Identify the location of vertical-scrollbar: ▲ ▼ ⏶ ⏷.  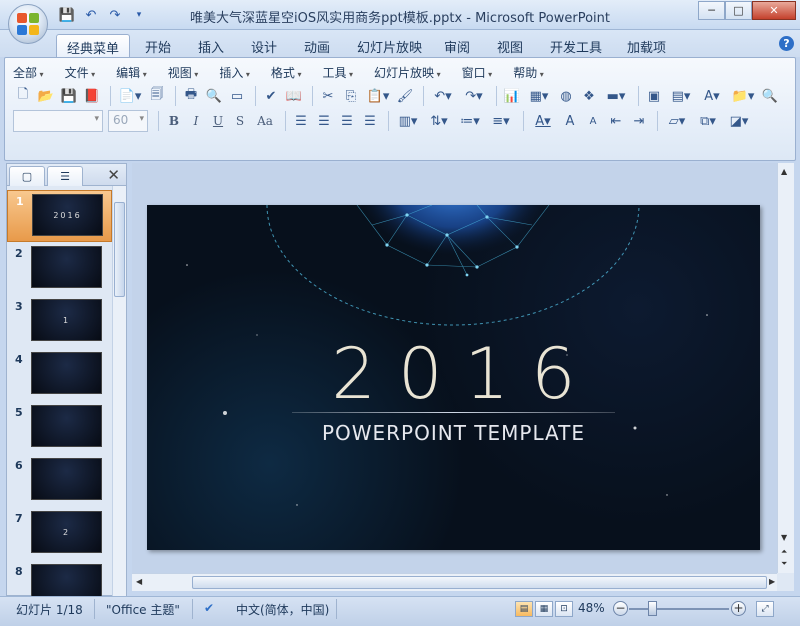
(785, 368).